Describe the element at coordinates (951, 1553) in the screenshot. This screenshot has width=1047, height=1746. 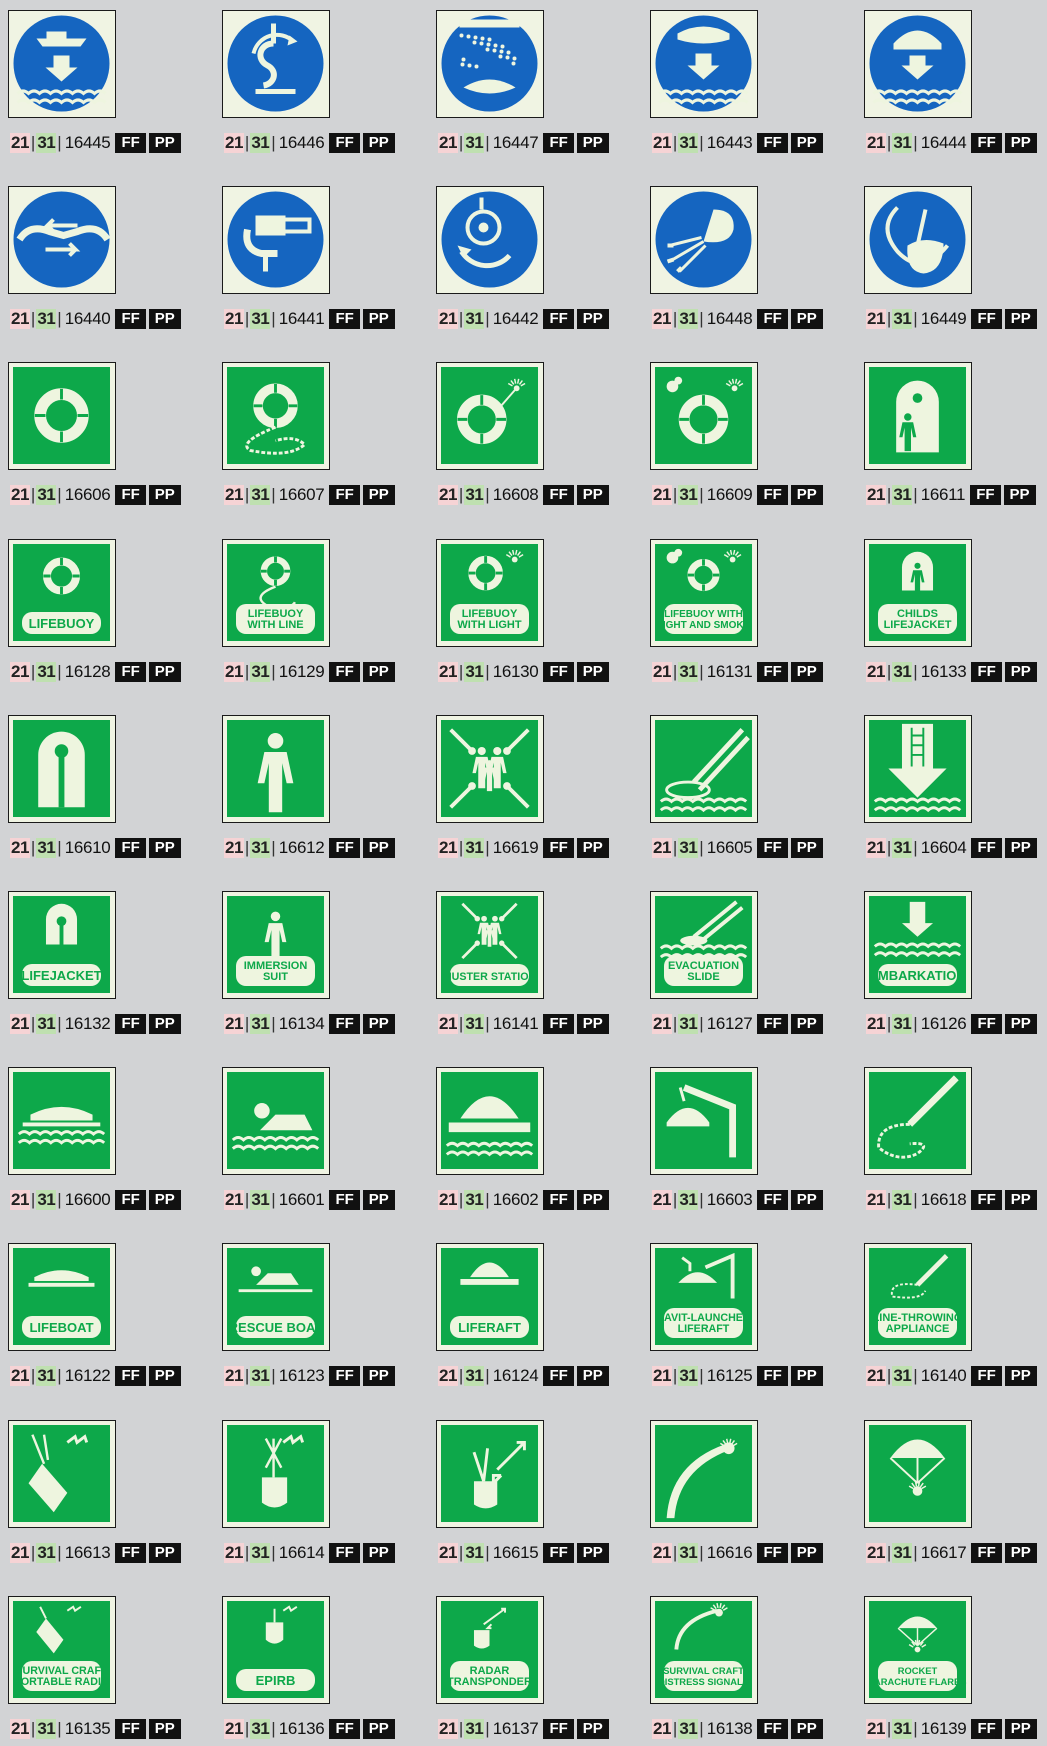
I see `product-code-line: 21 | 31 | 16617 FF PP` at that location.